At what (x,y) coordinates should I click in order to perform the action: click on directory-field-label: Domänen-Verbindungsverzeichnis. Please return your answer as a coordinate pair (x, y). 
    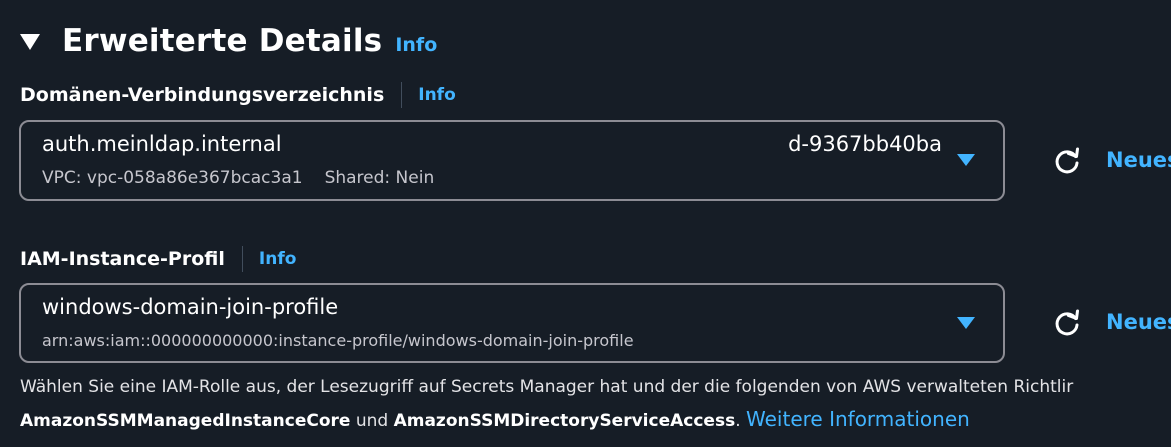
    Looking at the image, I should click on (202, 95).